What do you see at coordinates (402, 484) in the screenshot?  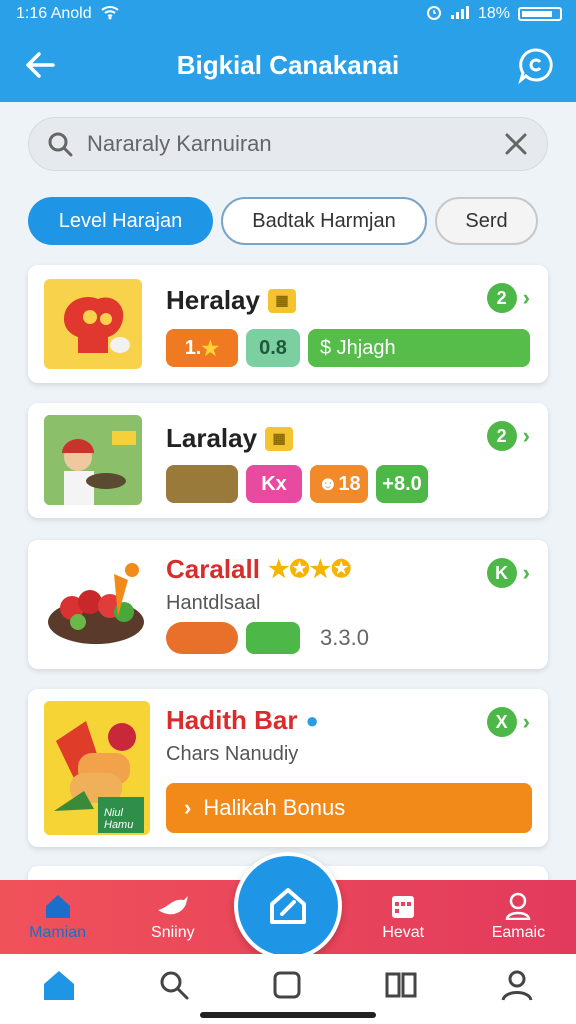 I see `bonus-pill: +8.0` at bounding box center [402, 484].